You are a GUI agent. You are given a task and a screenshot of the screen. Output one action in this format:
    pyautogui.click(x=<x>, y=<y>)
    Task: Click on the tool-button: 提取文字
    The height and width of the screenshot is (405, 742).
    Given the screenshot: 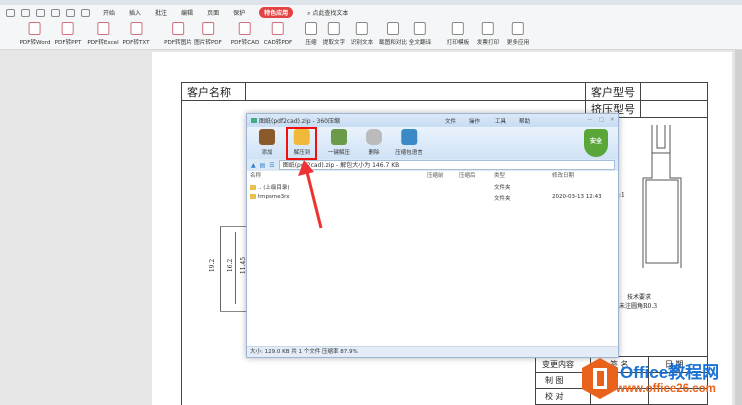 What is the action you would take?
    pyautogui.click(x=334, y=34)
    